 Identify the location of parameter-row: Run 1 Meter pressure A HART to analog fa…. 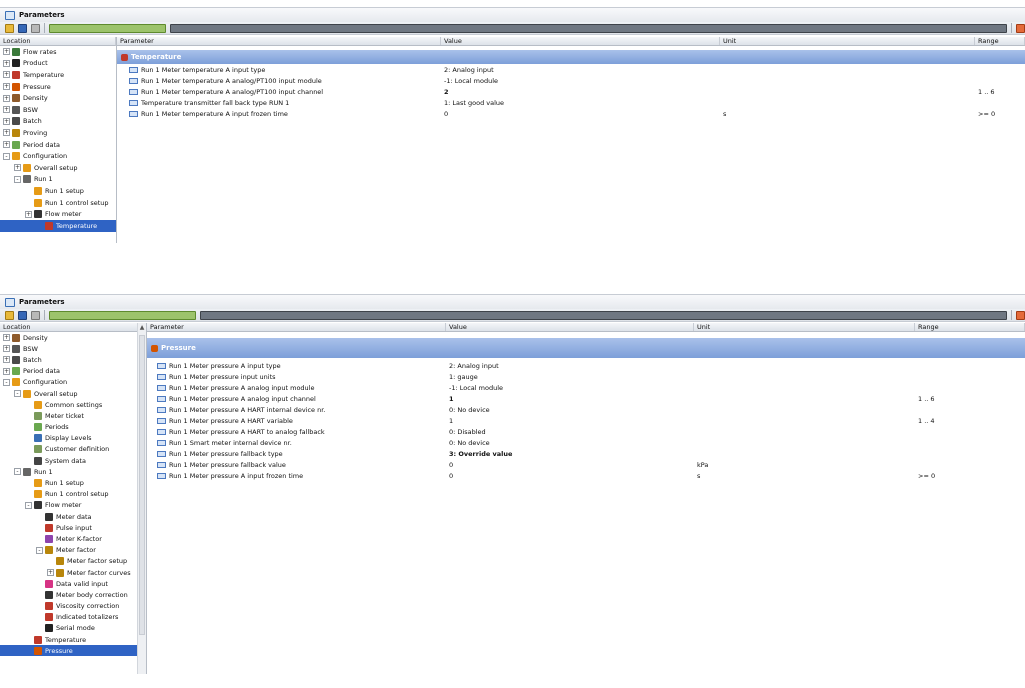
(586, 432).